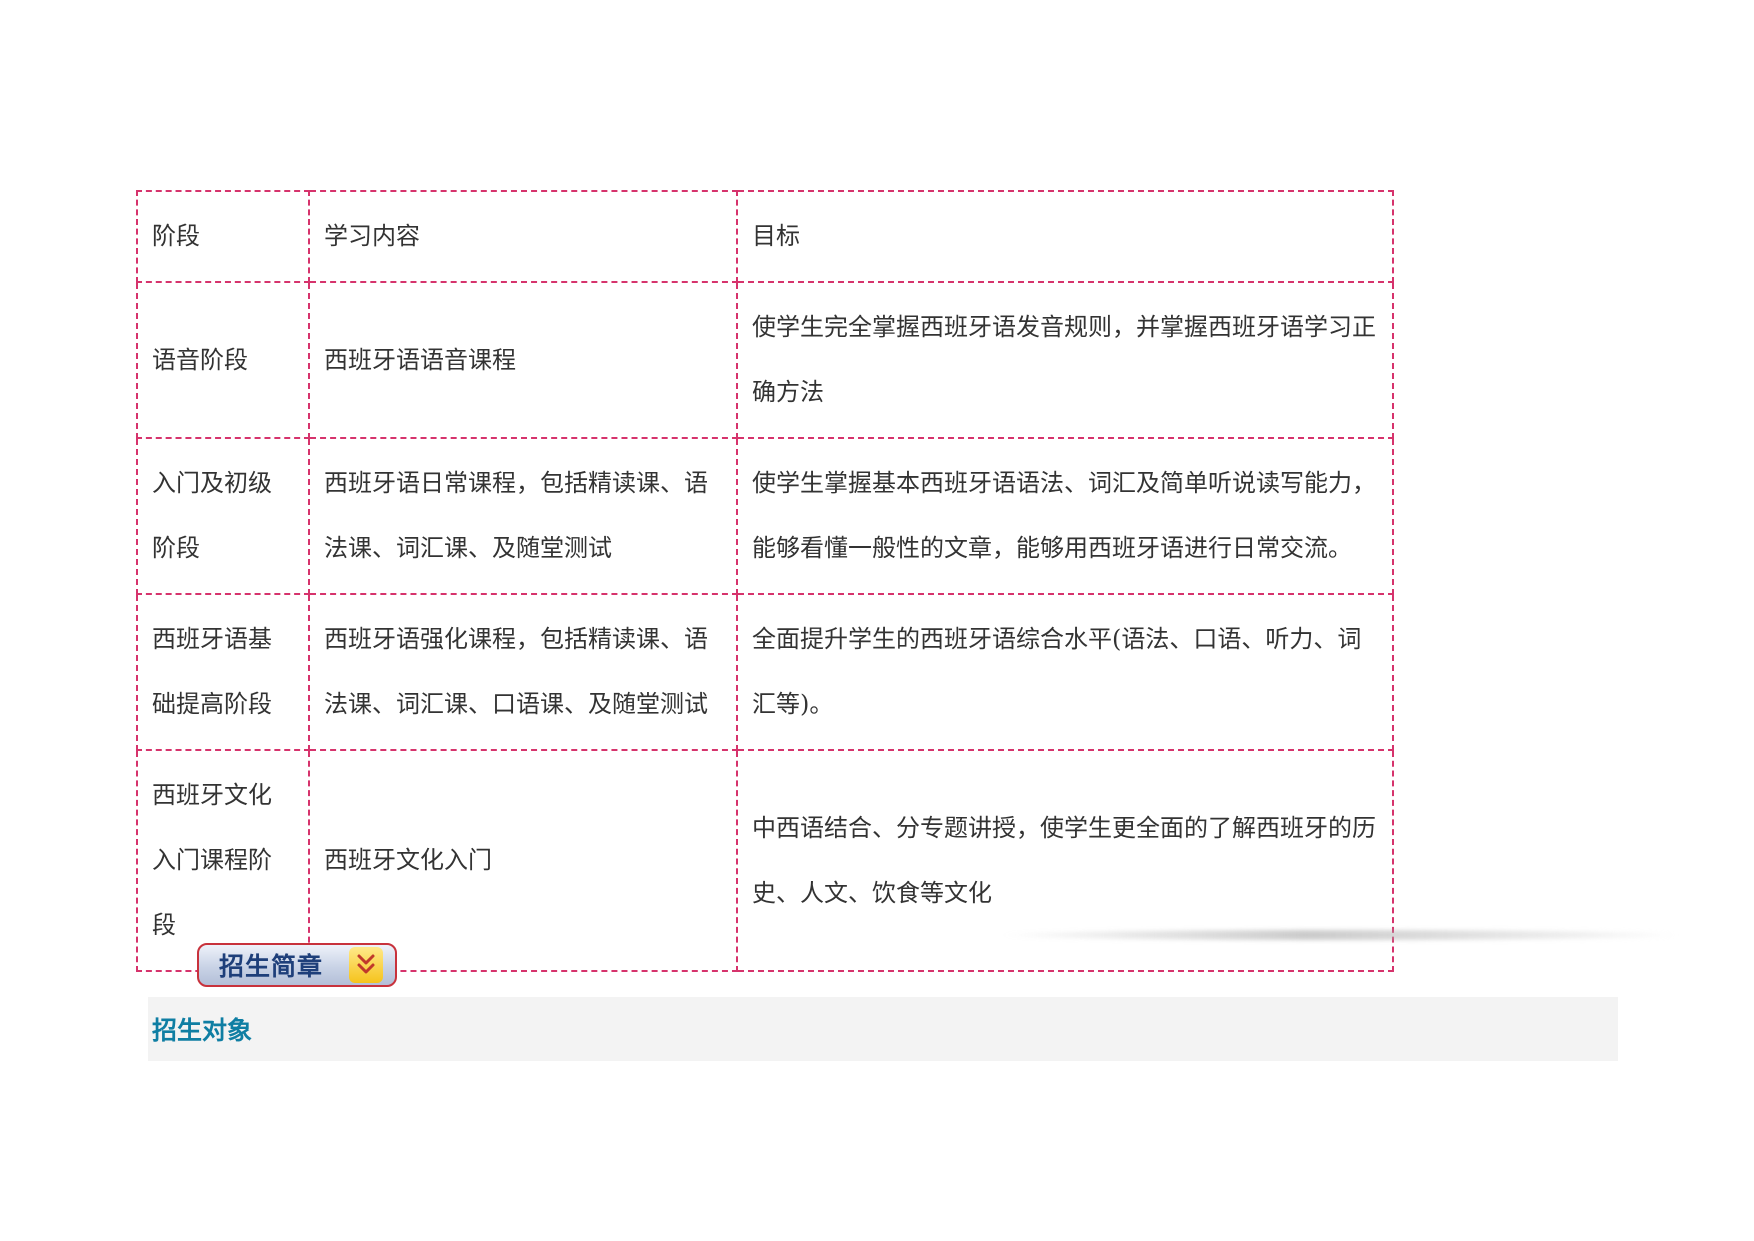 The image size is (1754, 1241). What do you see at coordinates (523, 672) in the screenshot?
I see `content-cell: 西班牙语强化课程，包括精读课、语法课、词汇课、口语课、及随堂测试` at bounding box center [523, 672].